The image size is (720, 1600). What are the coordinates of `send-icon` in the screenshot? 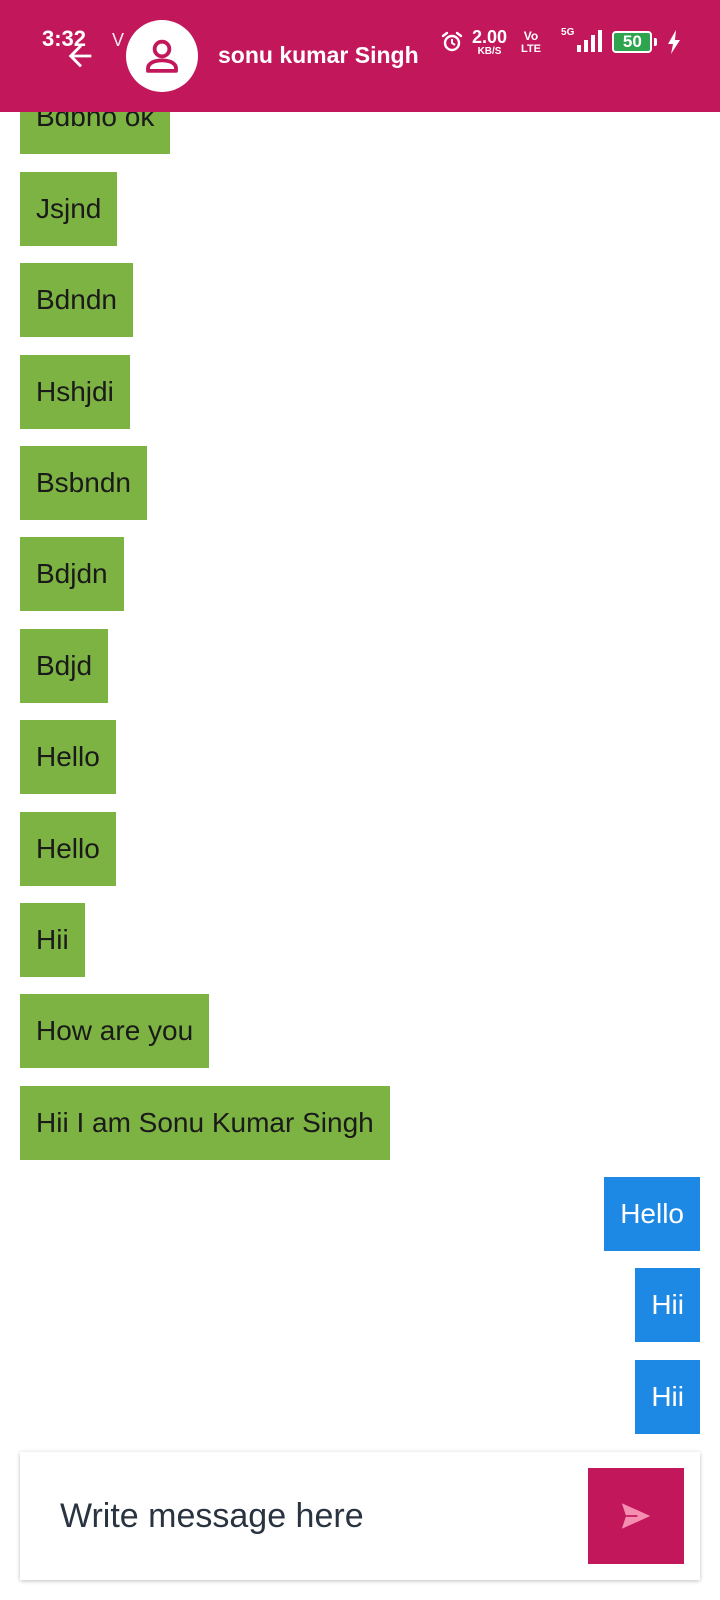 It's located at (636, 1516).